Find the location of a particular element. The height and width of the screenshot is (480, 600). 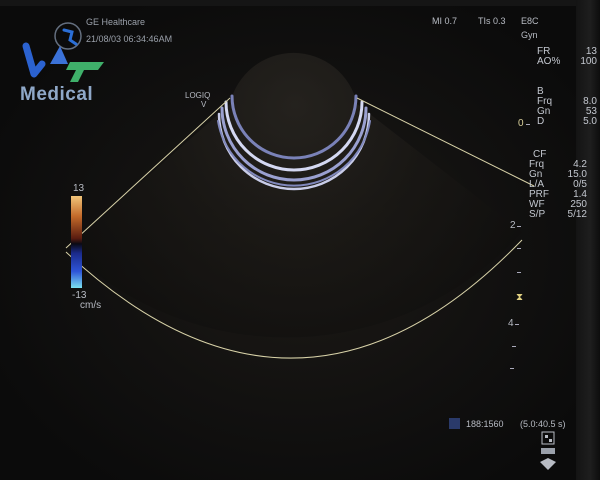

param-row: S/P 5/12 is located at coordinates (558, 214).